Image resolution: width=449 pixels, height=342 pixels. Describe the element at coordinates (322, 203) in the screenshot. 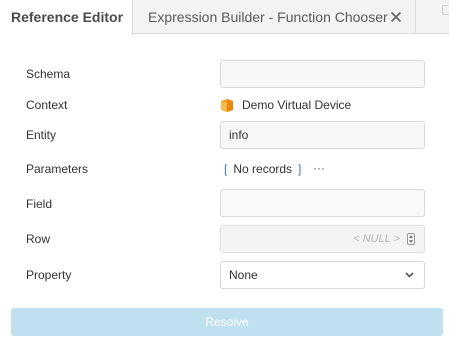

I see `field-input` at that location.